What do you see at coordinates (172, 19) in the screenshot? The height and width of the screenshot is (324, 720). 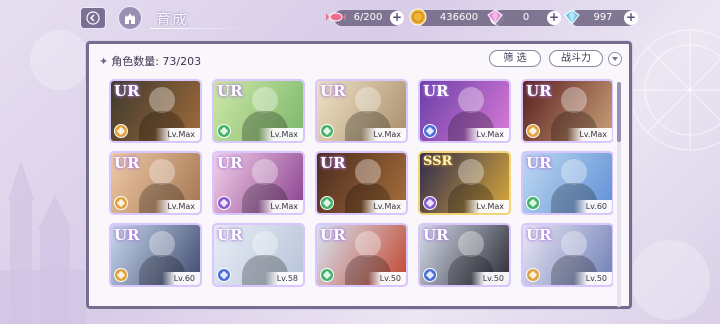 I see `page-title: 育成` at bounding box center [172, 19].